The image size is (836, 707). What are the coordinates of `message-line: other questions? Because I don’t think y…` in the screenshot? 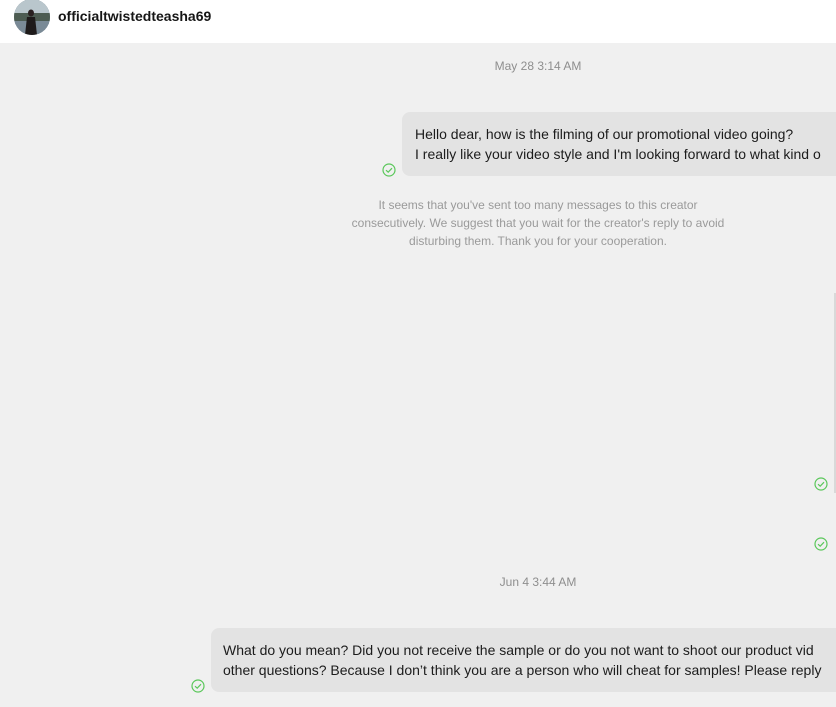 It's located at (522, 670).